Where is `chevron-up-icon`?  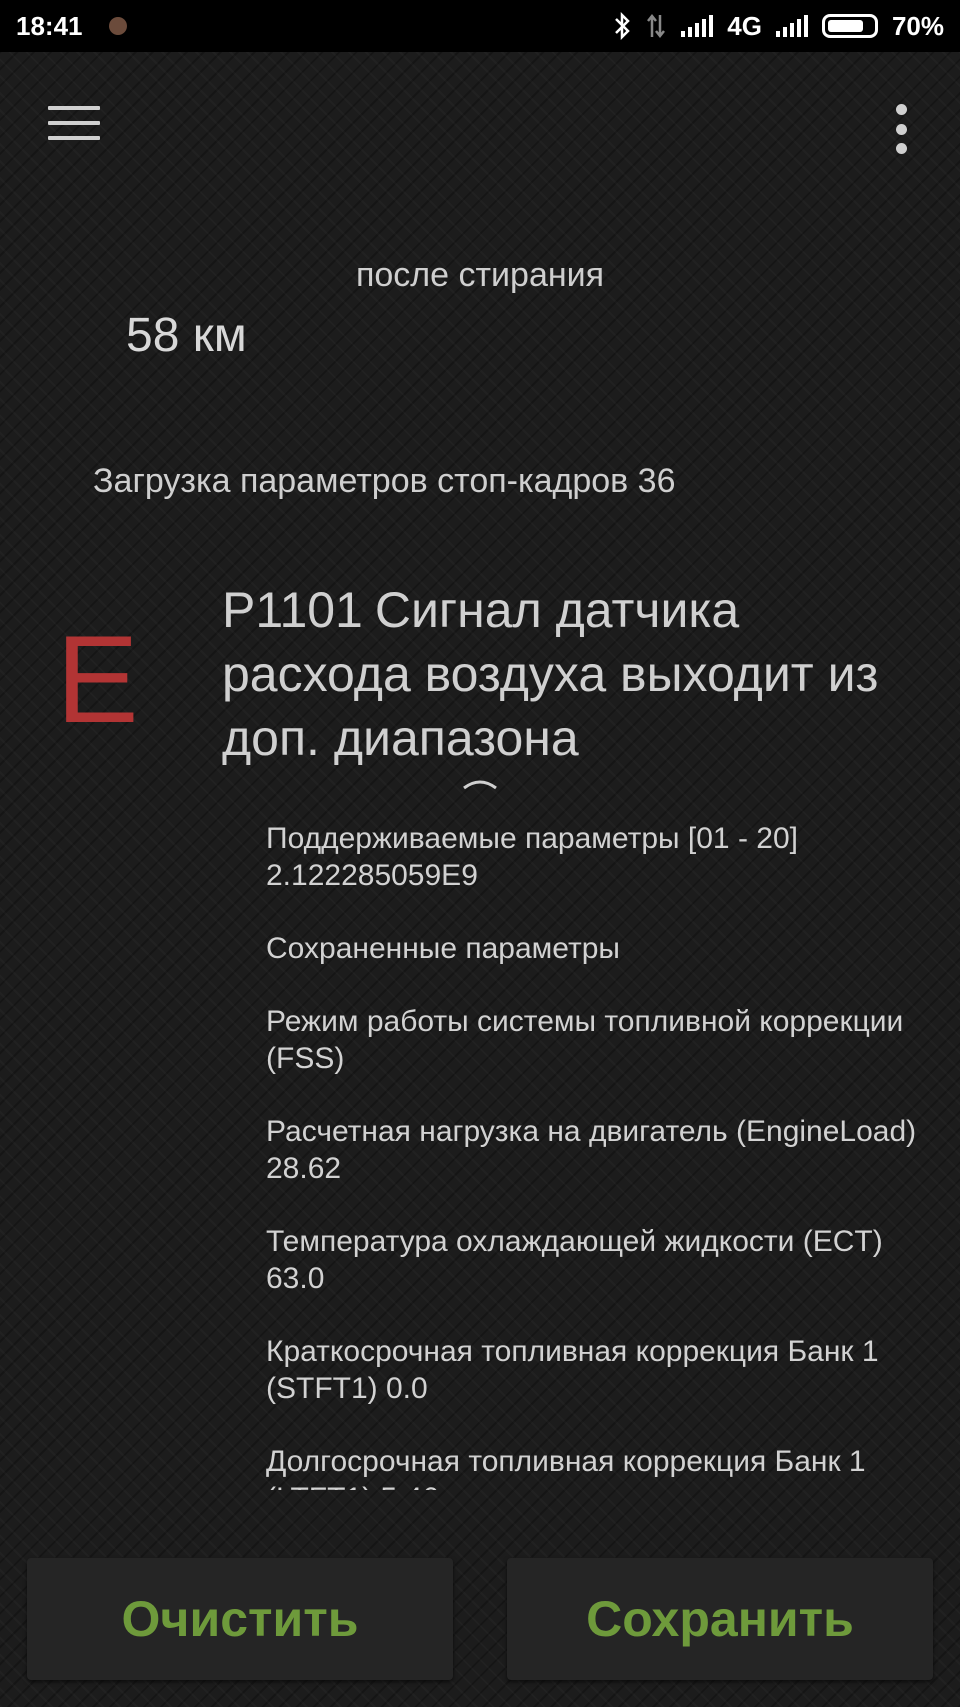
chevron-up-icon is located at coordinates (480, 783).